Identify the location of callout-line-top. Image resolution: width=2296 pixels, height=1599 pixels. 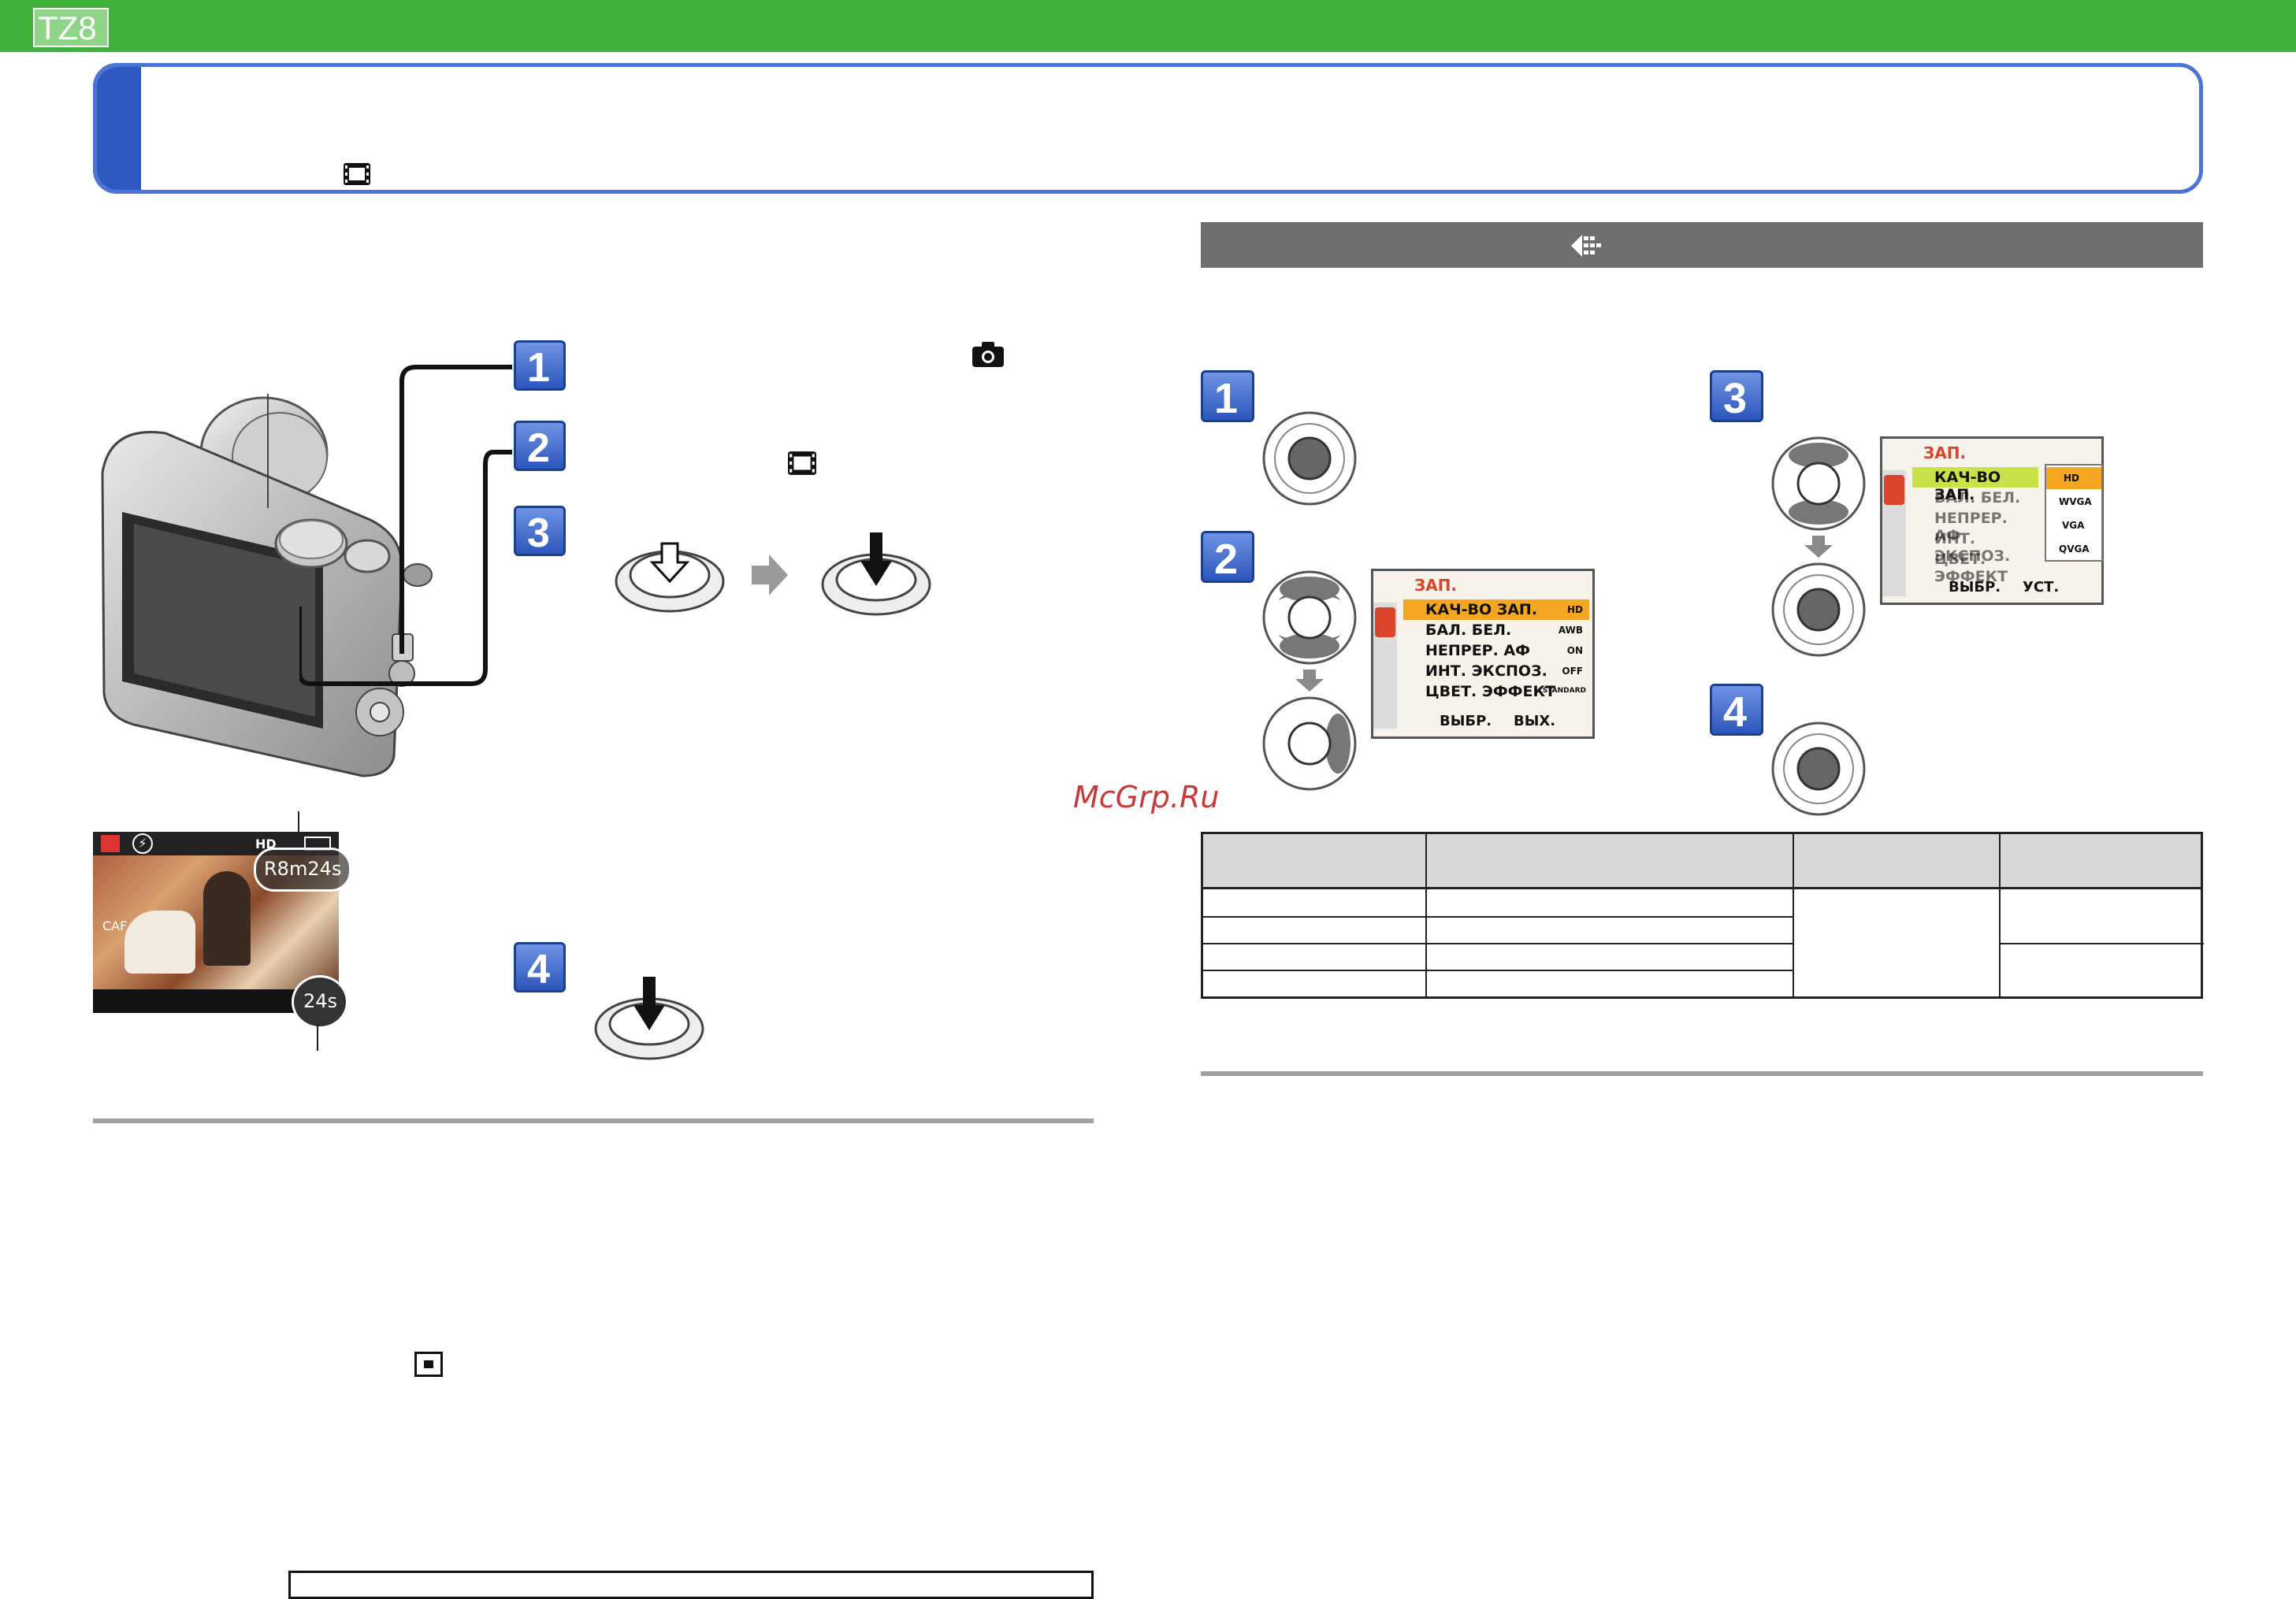
(298, 829).